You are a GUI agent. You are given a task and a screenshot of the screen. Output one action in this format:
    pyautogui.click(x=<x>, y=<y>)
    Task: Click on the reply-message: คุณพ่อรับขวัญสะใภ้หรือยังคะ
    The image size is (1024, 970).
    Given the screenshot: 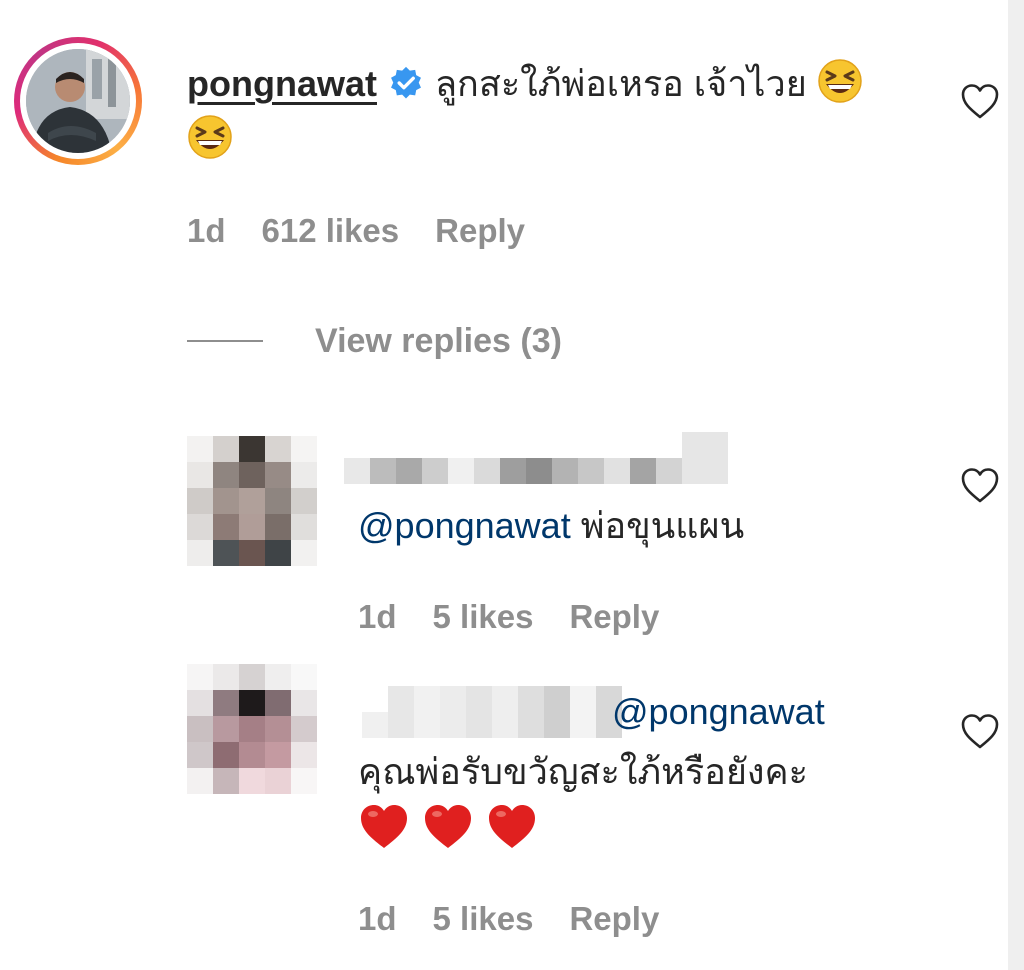 What is the action you would take?
    pyautogui.click(x=583, y=771)
    